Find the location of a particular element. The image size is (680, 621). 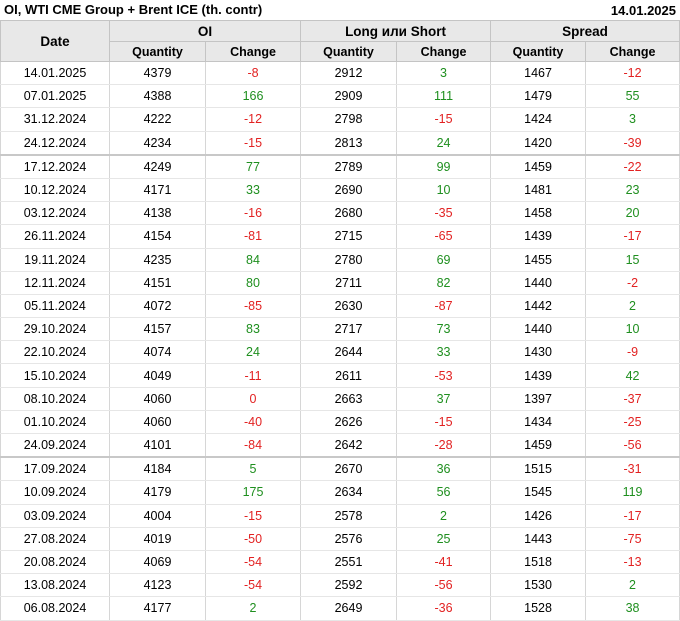

spread-quantity-cell: 1434 is located at coordinates (538, 422).